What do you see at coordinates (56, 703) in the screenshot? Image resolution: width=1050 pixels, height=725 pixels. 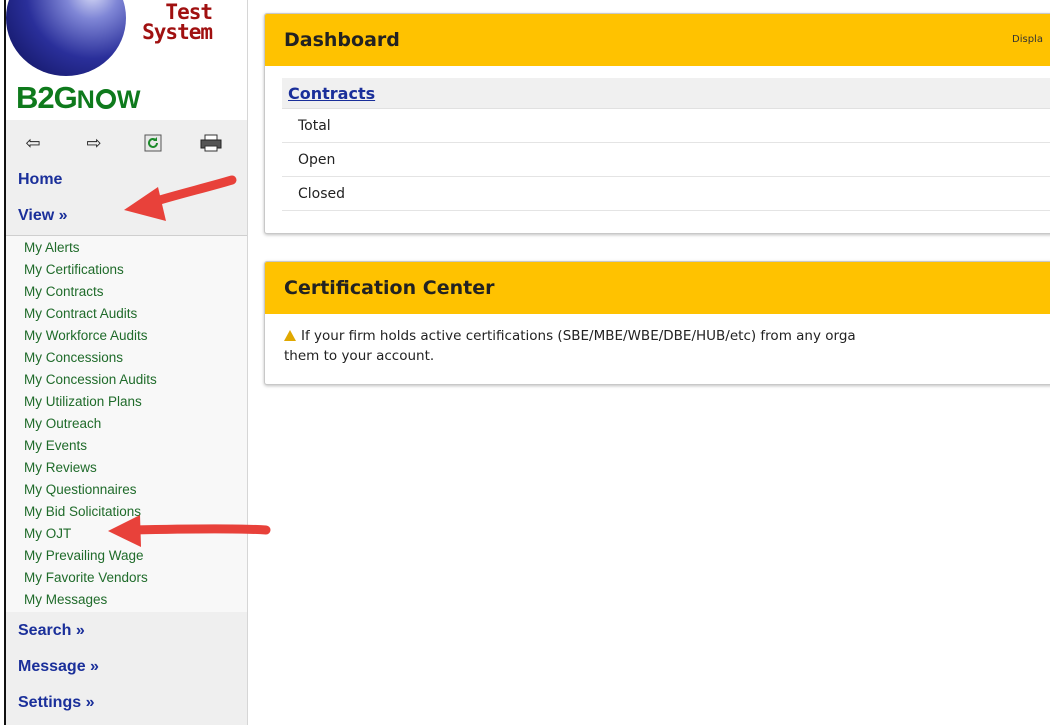 I see `menu-settings: Settings »` at bounding box center [56, 703].